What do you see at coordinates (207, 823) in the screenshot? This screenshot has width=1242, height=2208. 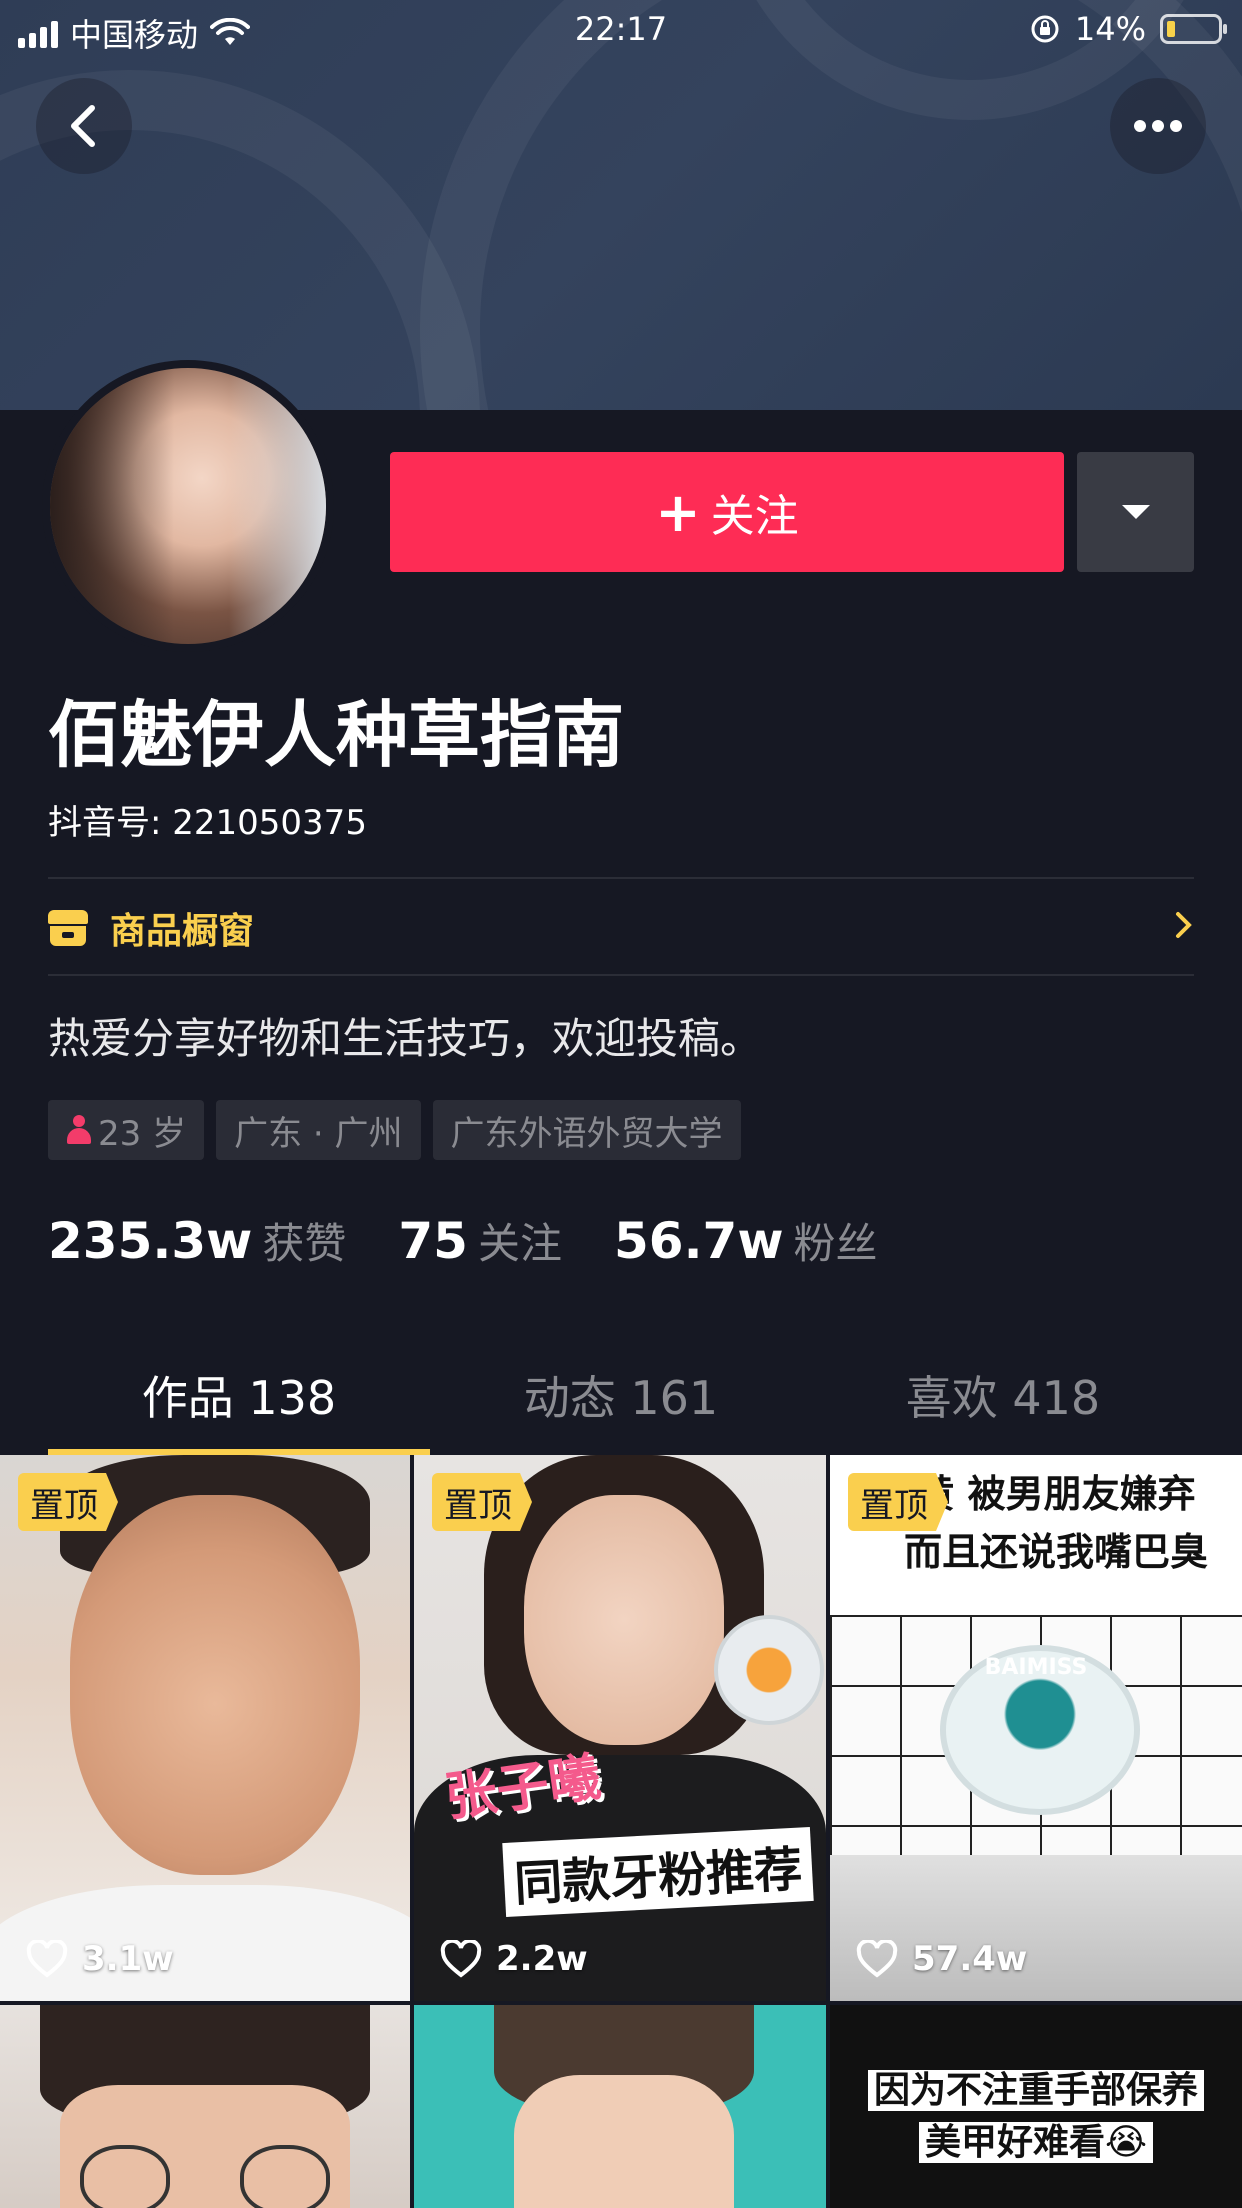 I see `douyin-id: 抖音号: 221050375` at bounding box center [207, 823].